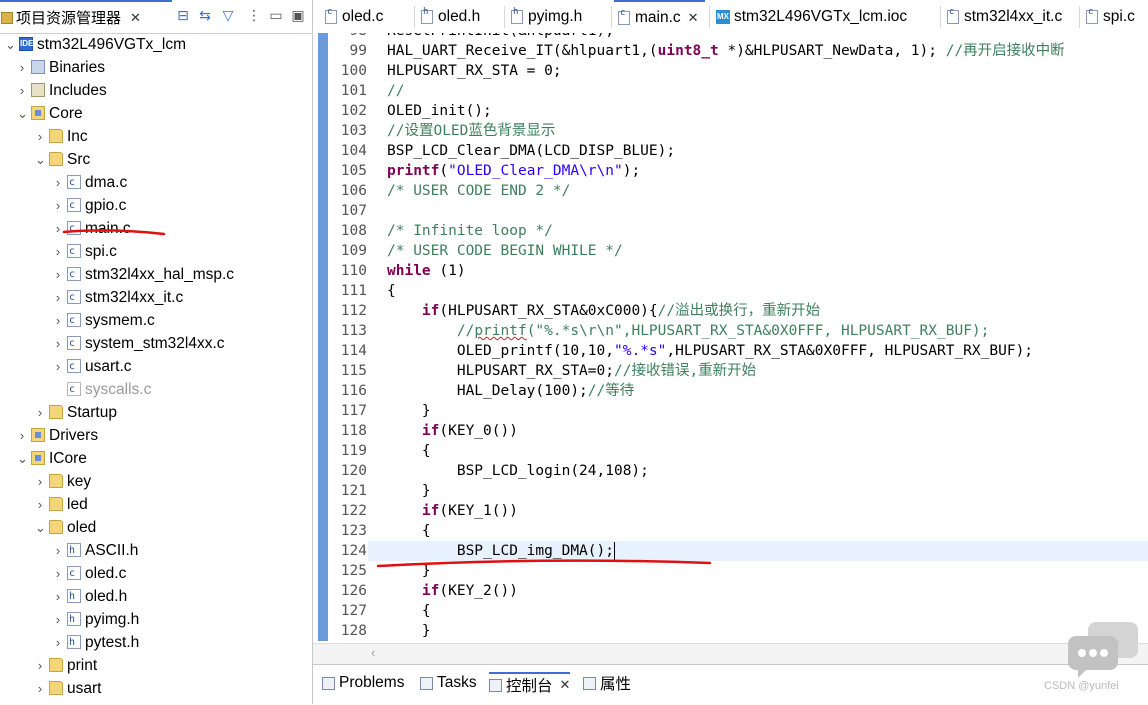 The height and width of the screenshot is (705, 1148). I want to click on tree-item-oled-h: › oled.h, so click(156, 596).